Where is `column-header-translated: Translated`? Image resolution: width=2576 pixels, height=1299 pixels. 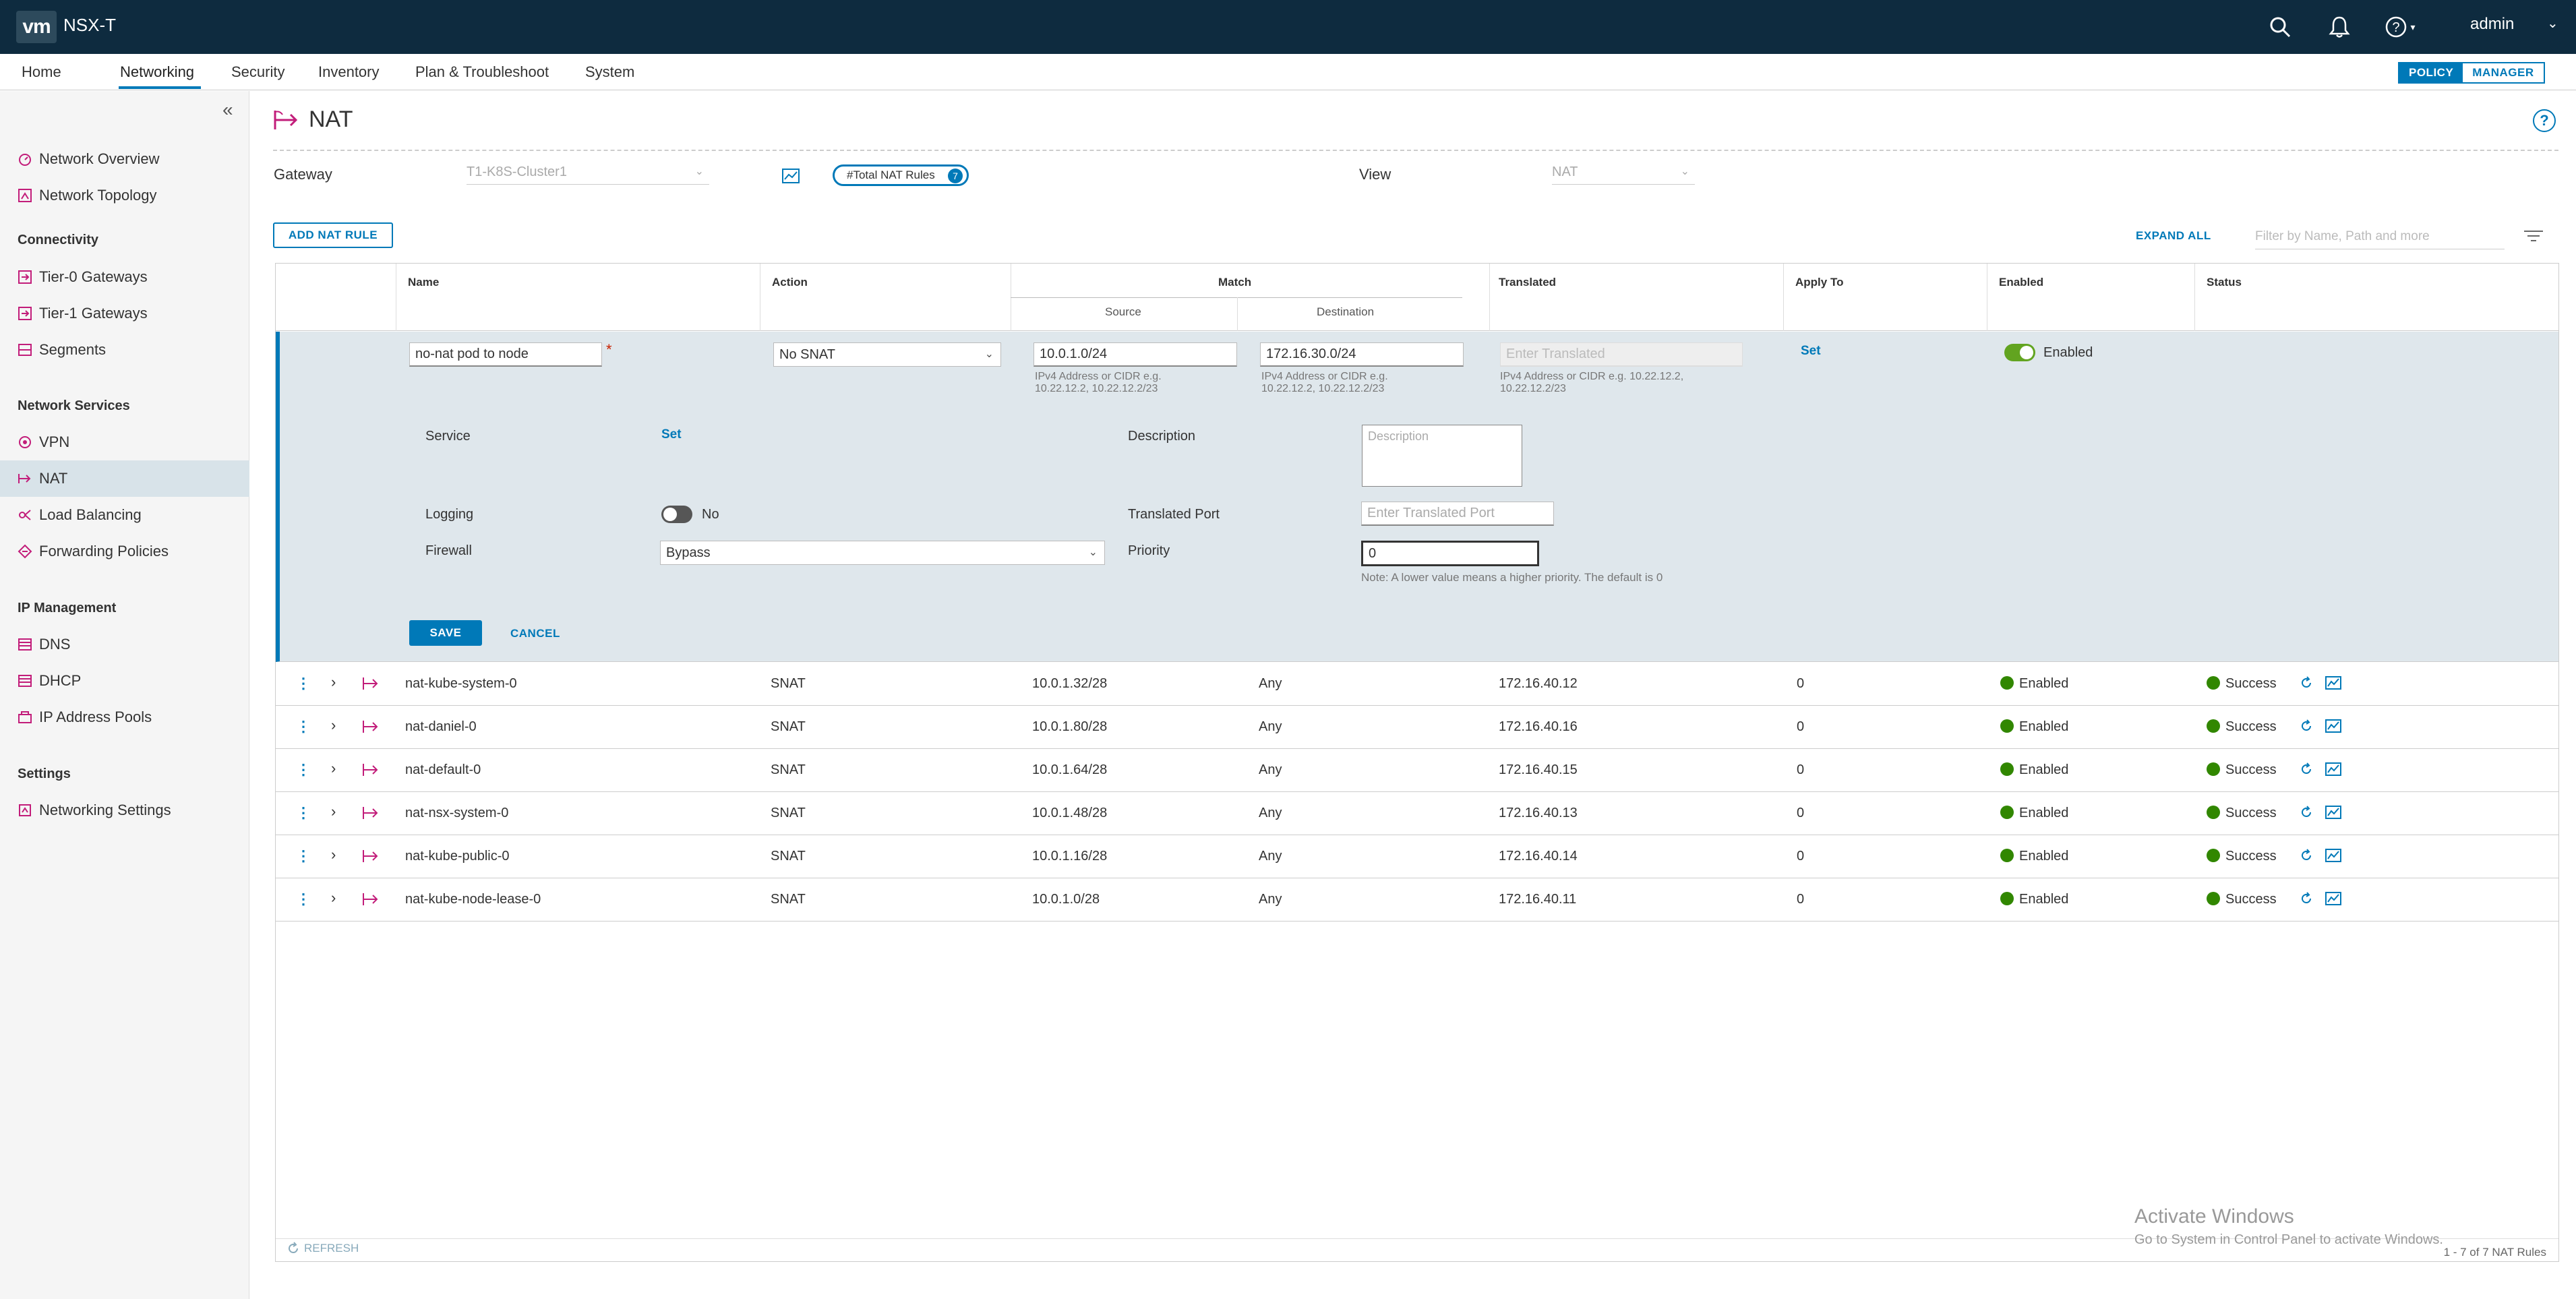 column-header-translated: Translated is located at coordinates (1527, 282).